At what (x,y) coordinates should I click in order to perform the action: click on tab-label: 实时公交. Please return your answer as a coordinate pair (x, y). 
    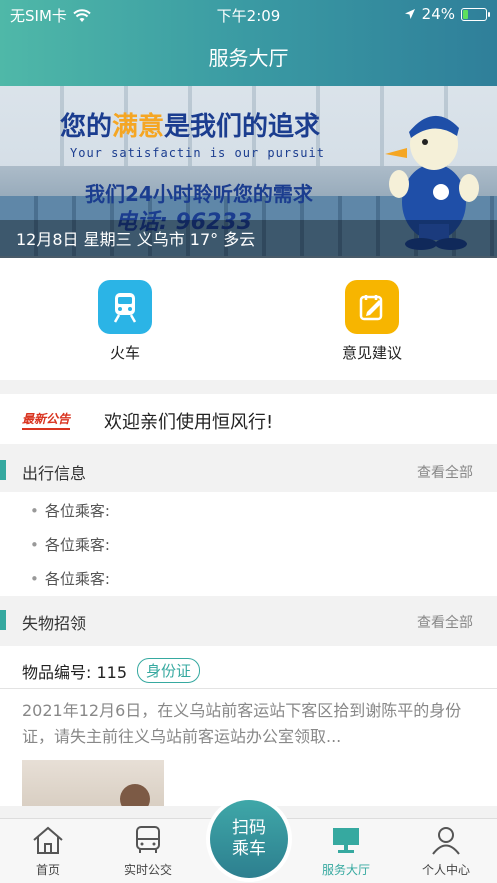
    Looking at the image, I should click on (147, 870).